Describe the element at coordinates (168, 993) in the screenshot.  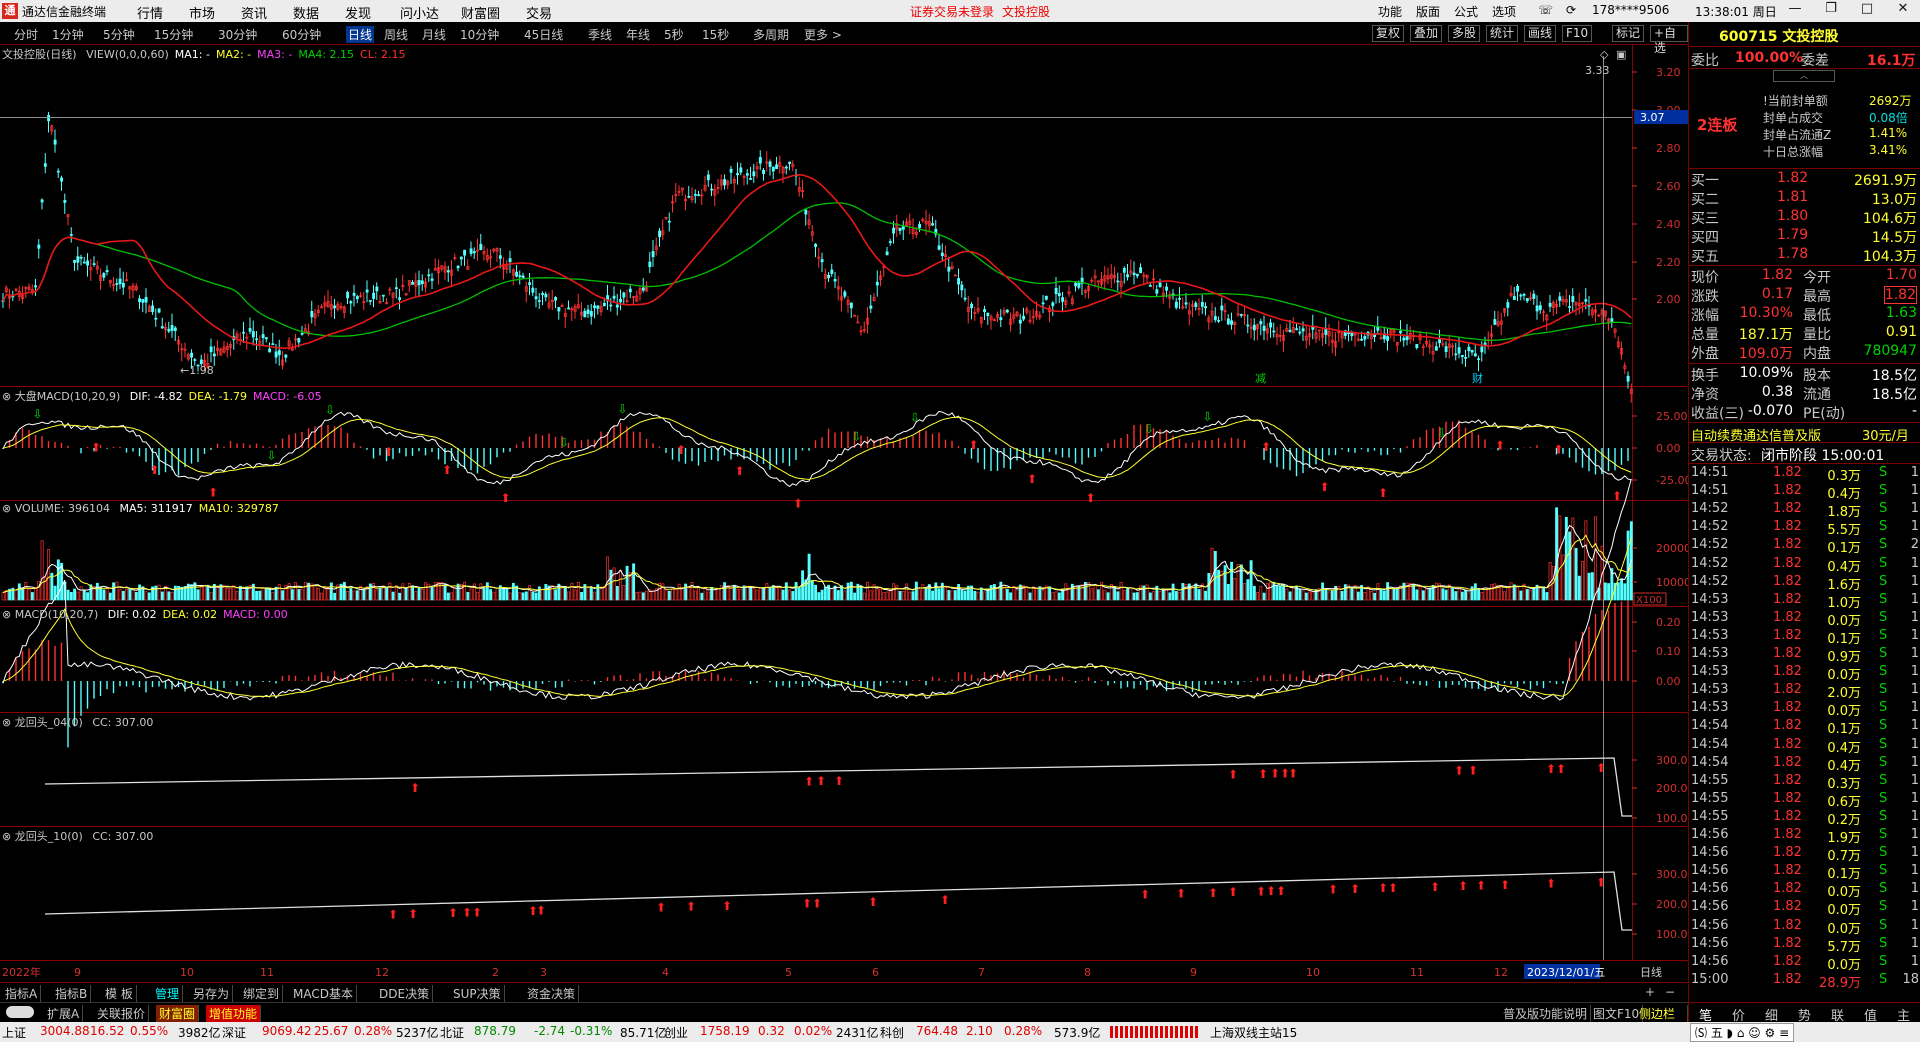
I see `indicator-tab-3: 管理` at that location.